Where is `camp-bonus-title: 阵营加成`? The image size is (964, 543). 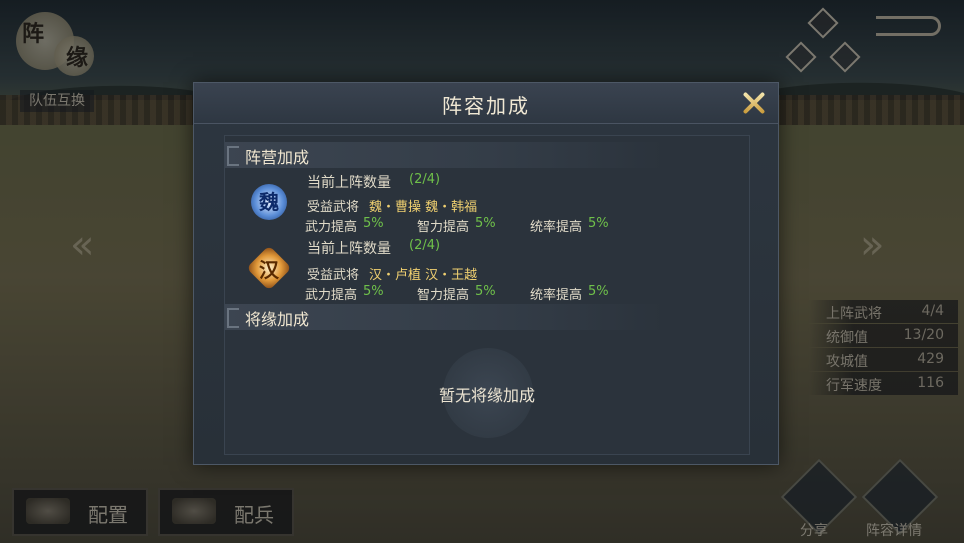 camp-bonus-title: 阵营加成 is located at coordinates (277, 157).